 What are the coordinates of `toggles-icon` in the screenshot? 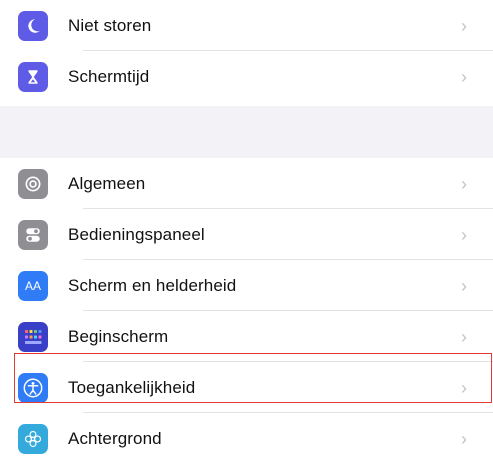 It's located at (33, 234).